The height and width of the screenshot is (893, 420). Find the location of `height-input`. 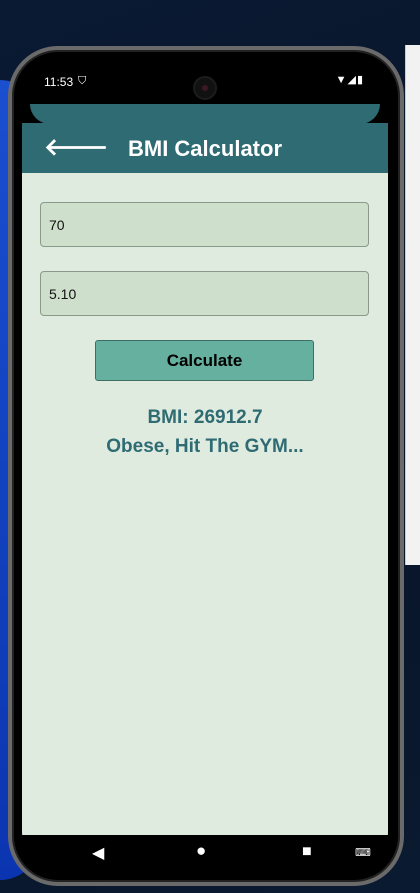

height-input is located at coordinates (204, 293).